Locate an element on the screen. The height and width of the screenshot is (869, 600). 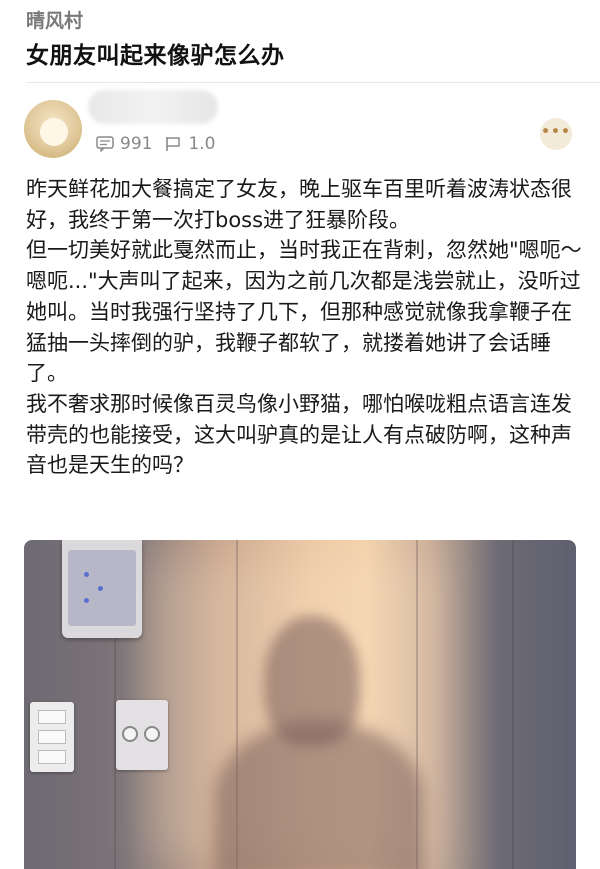
divider is located at coordinates (313, 82).